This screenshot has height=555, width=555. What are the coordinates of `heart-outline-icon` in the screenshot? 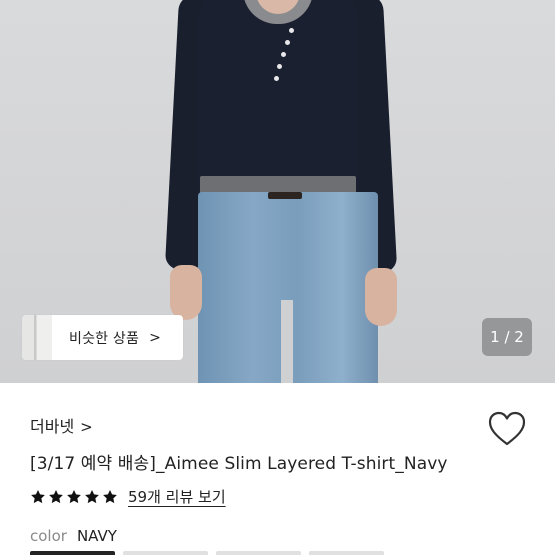 It's located at (507, 429).